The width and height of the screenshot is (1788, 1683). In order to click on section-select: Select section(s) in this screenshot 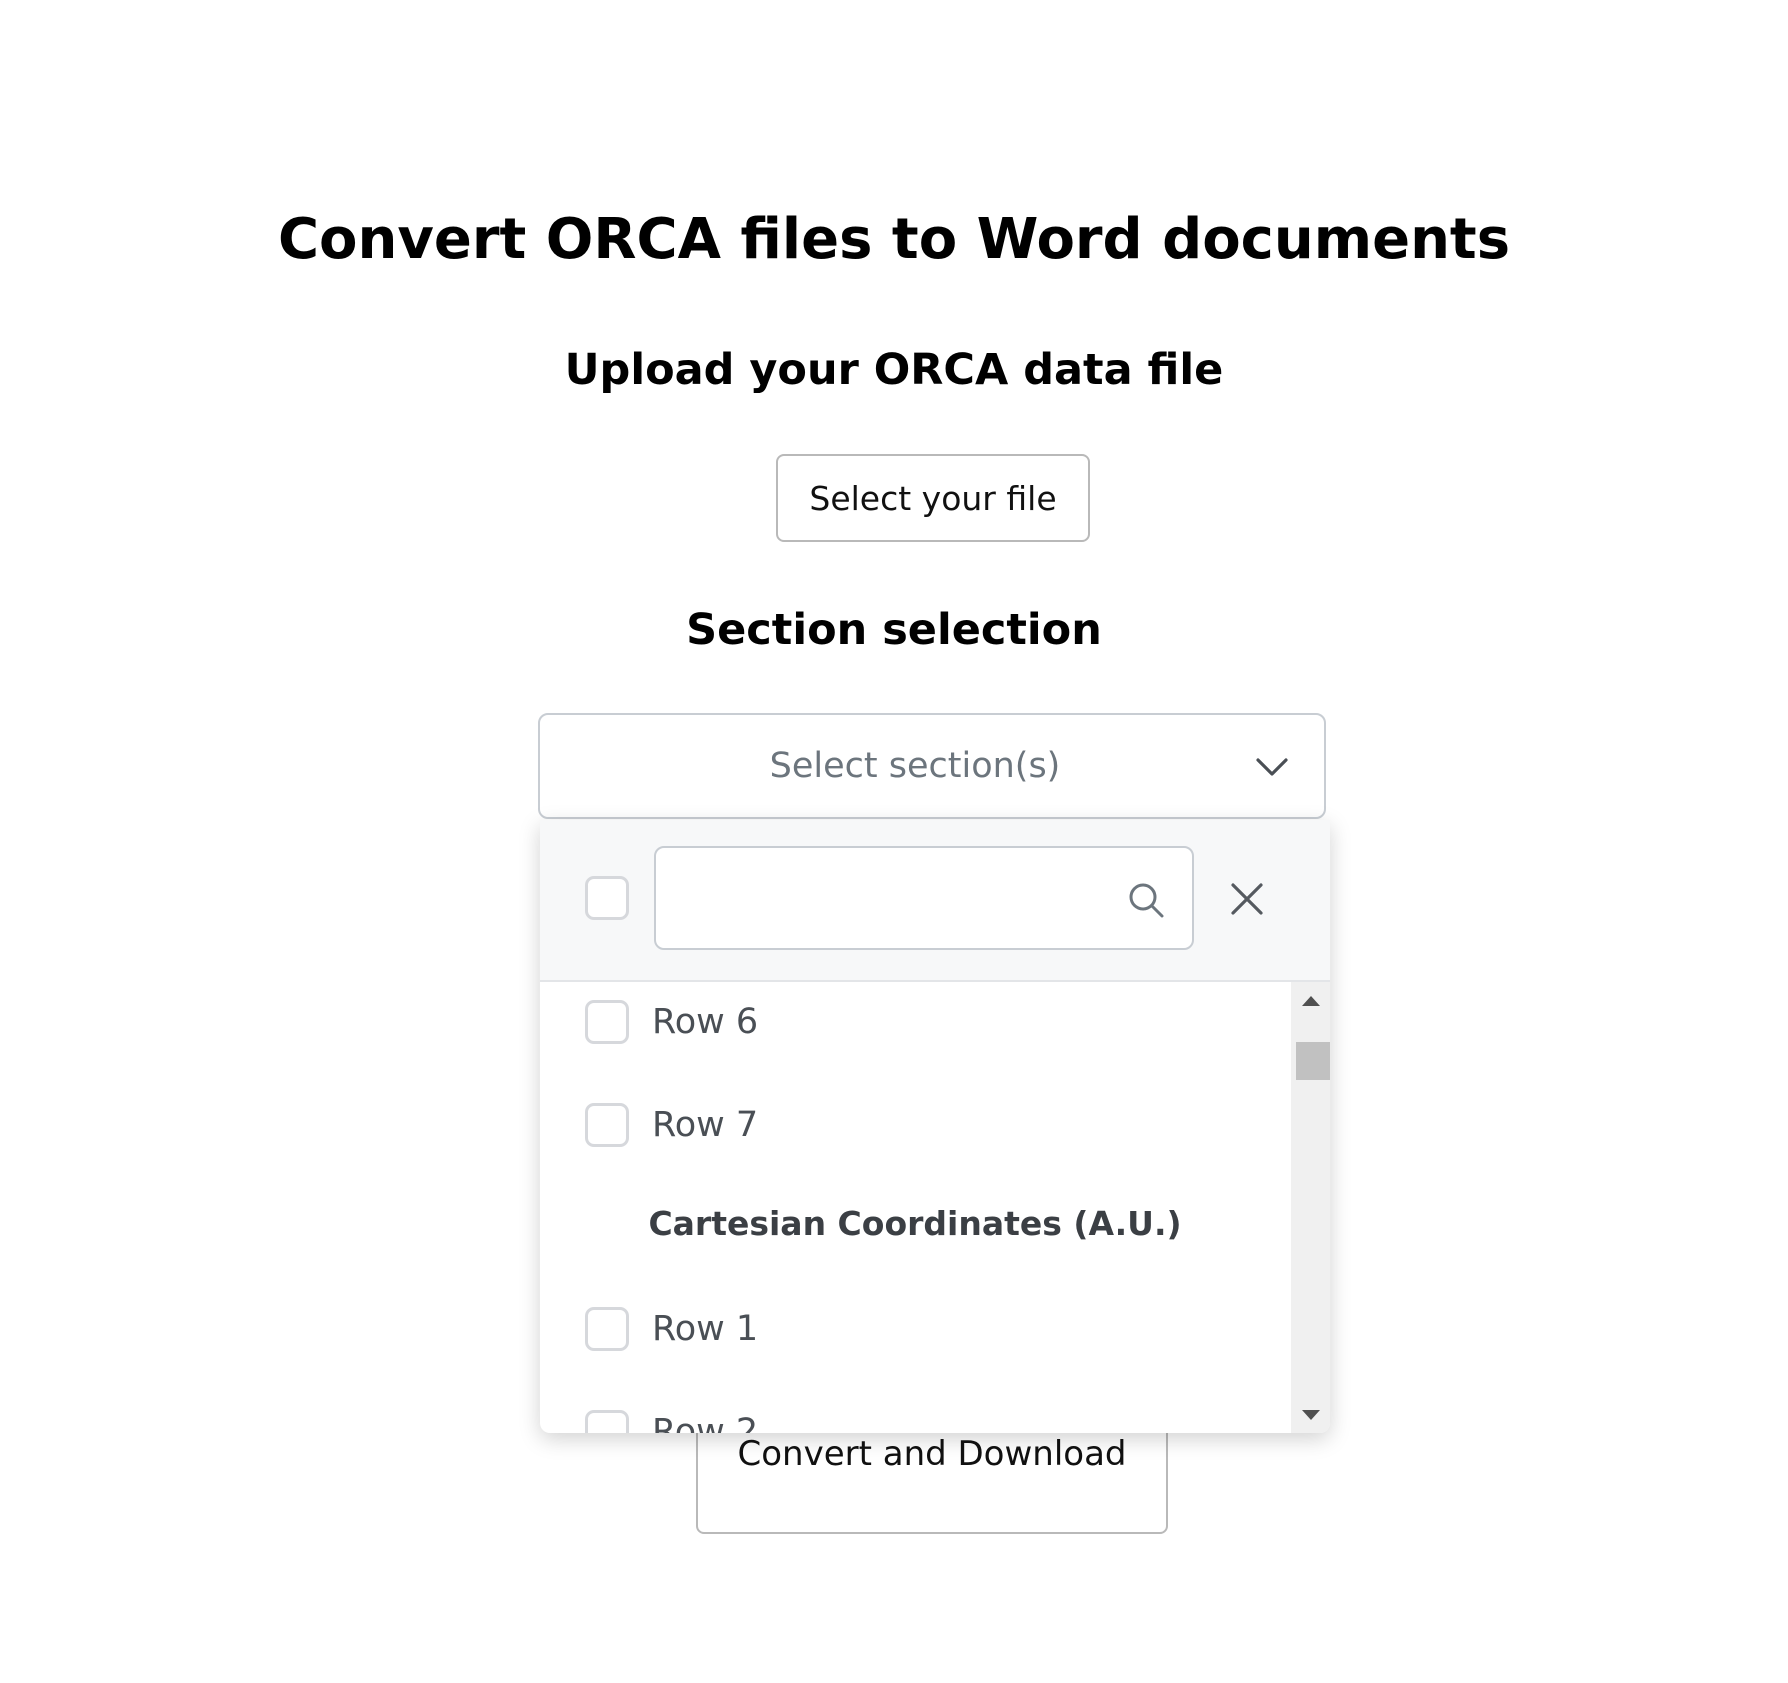, I will do `click(932, 766)`.